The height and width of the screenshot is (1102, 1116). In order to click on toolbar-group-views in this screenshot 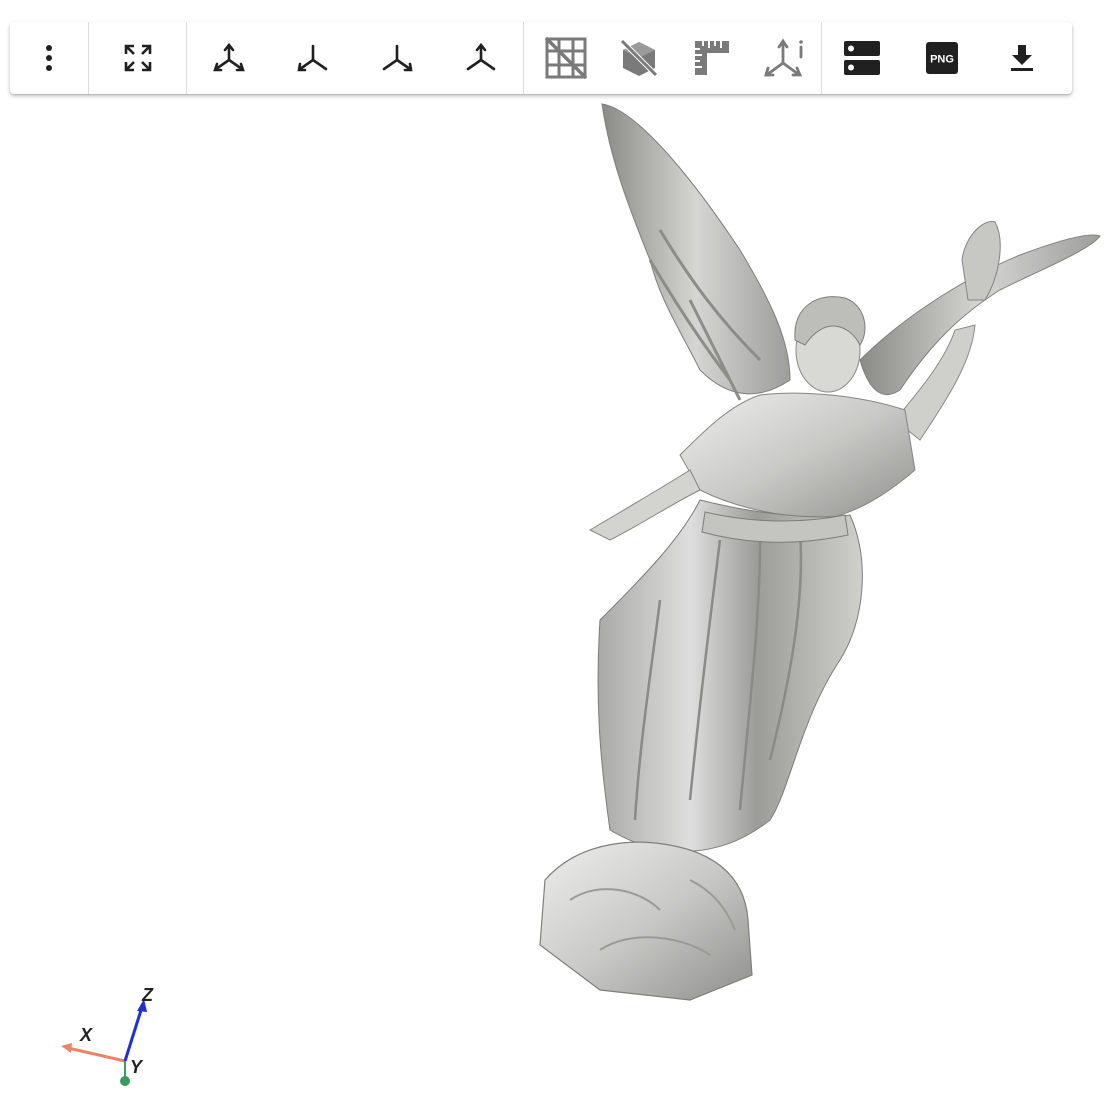, I will do `click(355, 58)`.